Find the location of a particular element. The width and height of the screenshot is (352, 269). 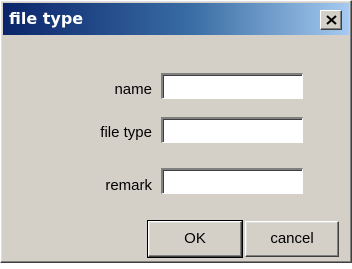

title-bar: file type is located at coordinates (176, 19).